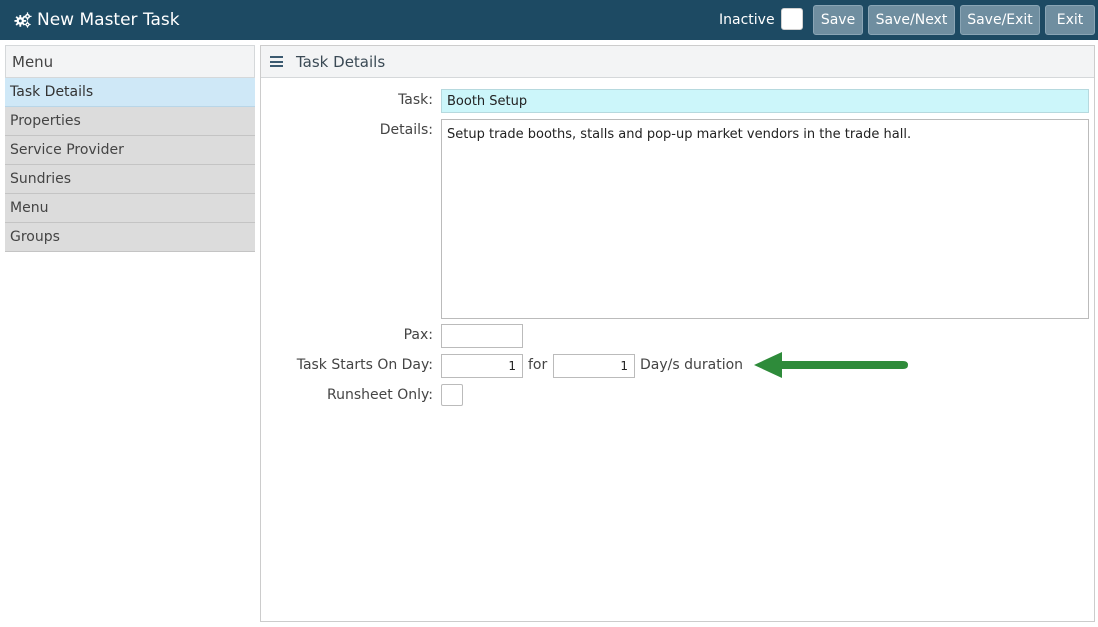 The width and height of the screenshot is (1098, 627). What do you see at coordinates (130, 121) in the screenshot?
I see `sidebar-item-properties: Properties` at bounding box center [130, 121].